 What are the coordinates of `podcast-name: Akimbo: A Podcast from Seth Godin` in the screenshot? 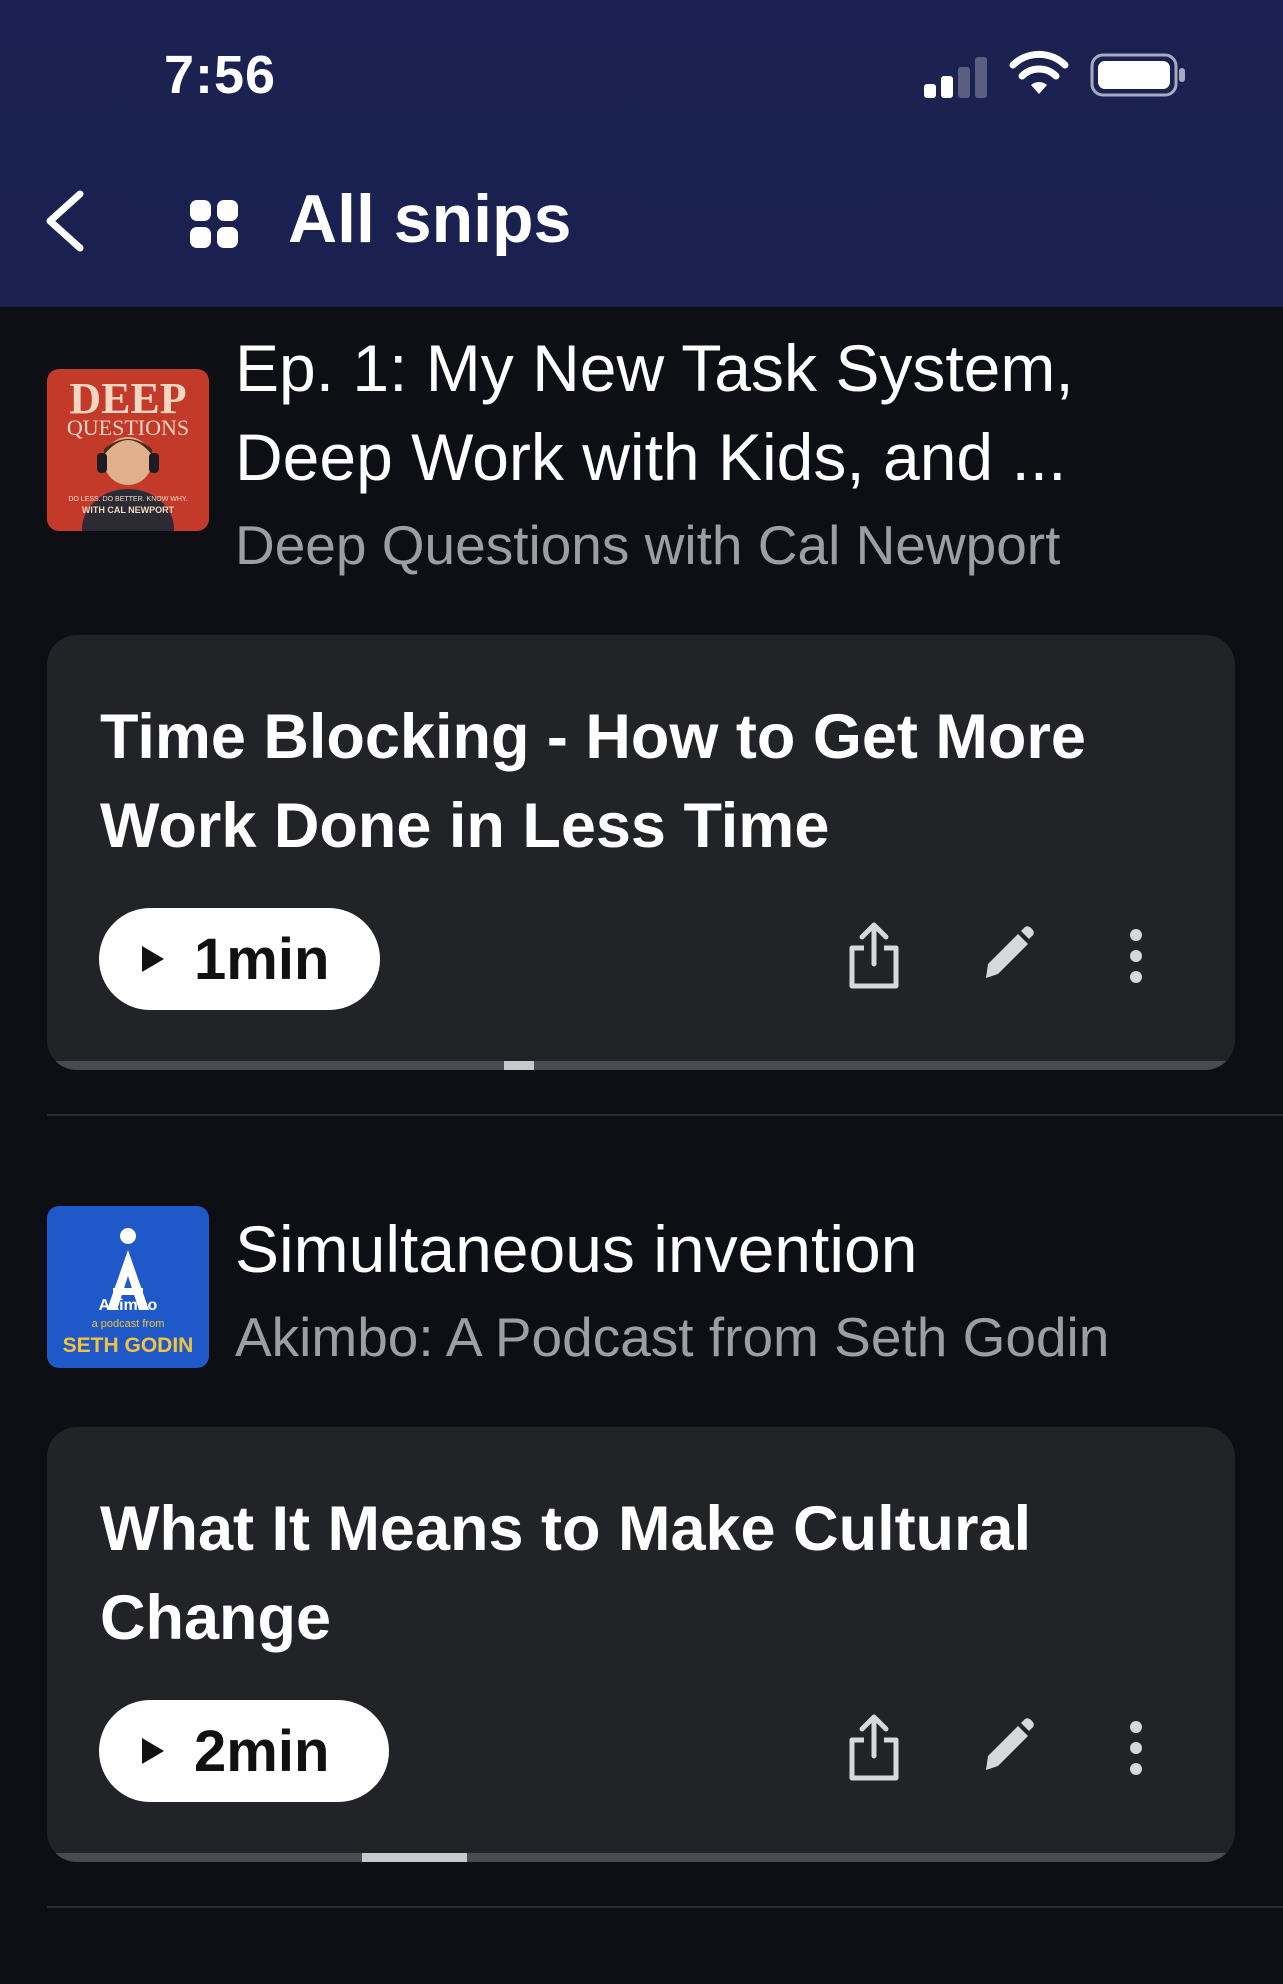 It's located at (672, 1337).